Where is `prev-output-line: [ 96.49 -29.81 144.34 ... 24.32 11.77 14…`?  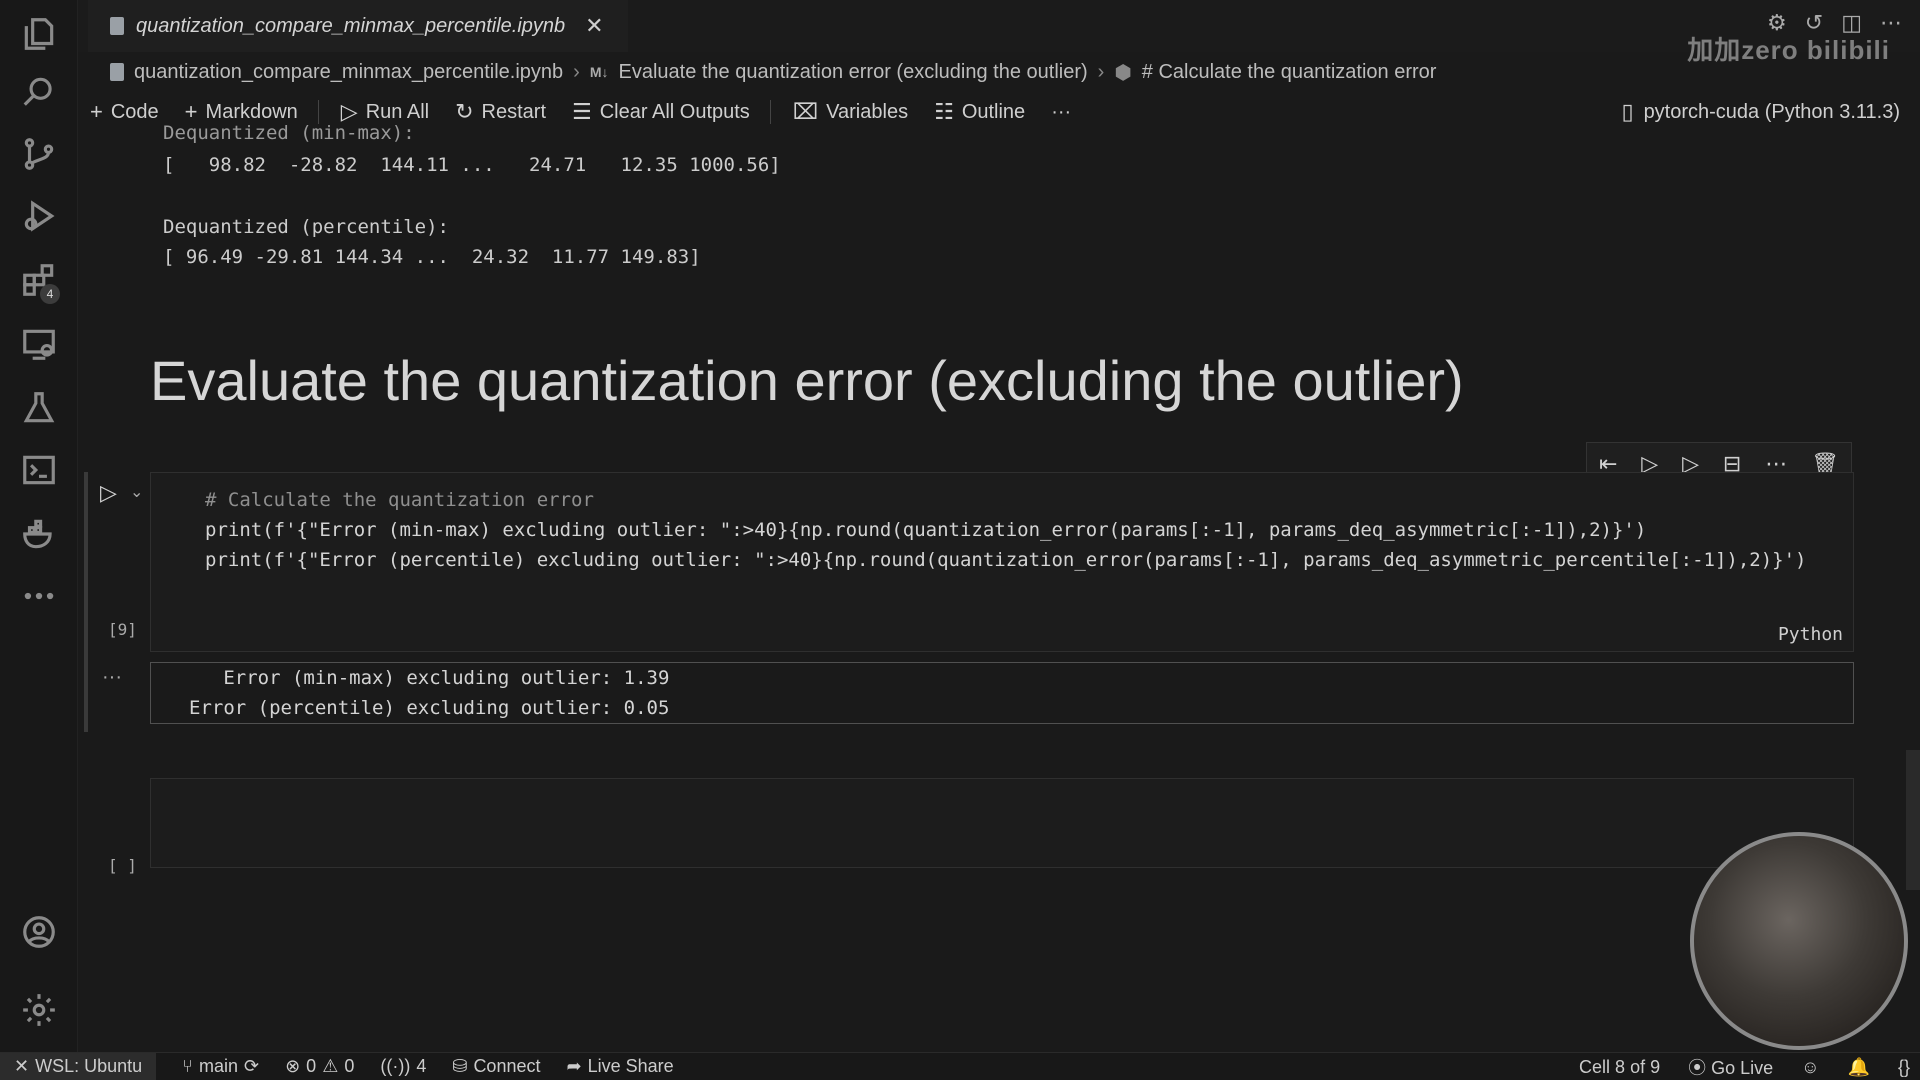
prev-output-line: [ 96.49 -29.81 144.34 ... 24.32 11.77 14… is located at coordinates (432, 257).